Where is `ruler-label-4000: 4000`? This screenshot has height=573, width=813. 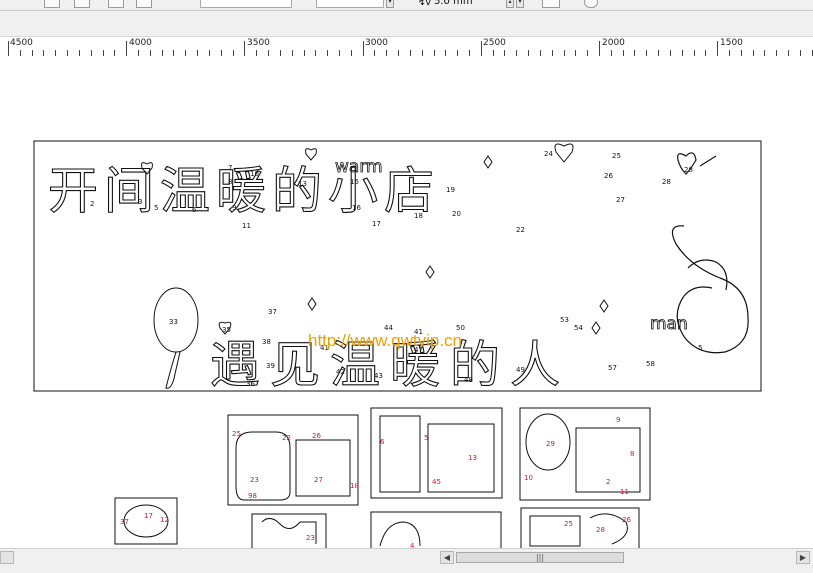
ruler-label-4000: 4000 is located at coordinates (140, 43).